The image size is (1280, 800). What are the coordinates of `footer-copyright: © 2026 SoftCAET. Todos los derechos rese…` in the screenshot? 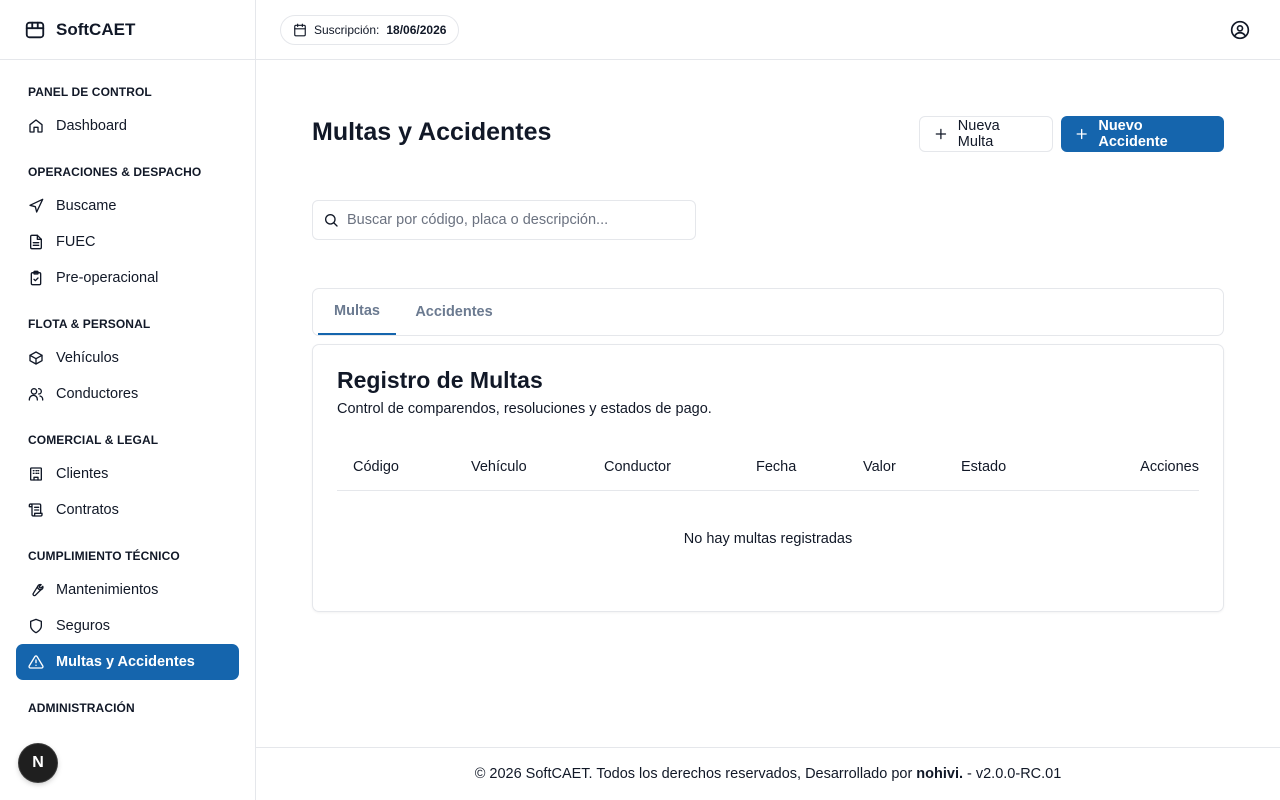 It's located at (693, 774).